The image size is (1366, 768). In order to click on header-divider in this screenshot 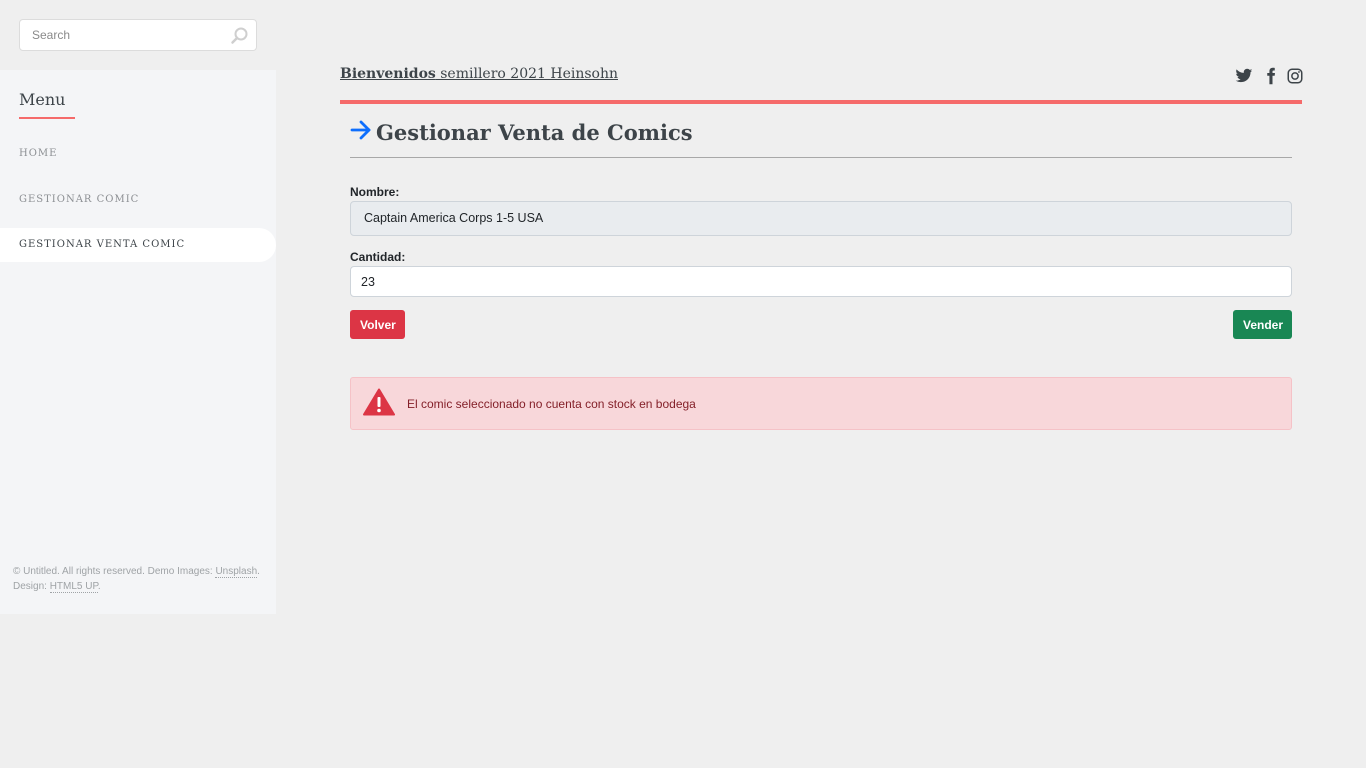, I will do `click(821, 102)`.